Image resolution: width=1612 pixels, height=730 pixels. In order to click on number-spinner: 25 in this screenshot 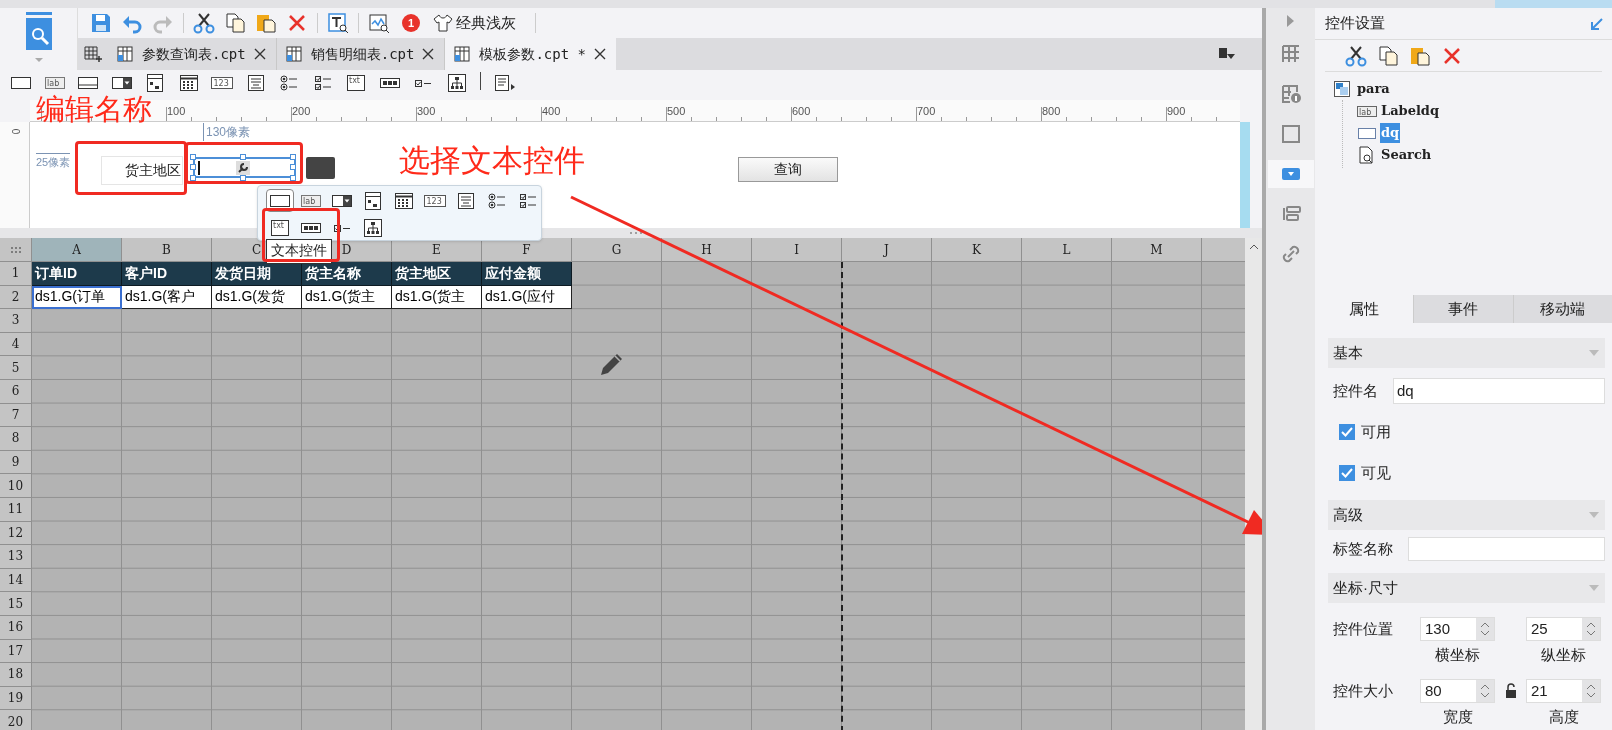, I will do `click(1563, 629)`.